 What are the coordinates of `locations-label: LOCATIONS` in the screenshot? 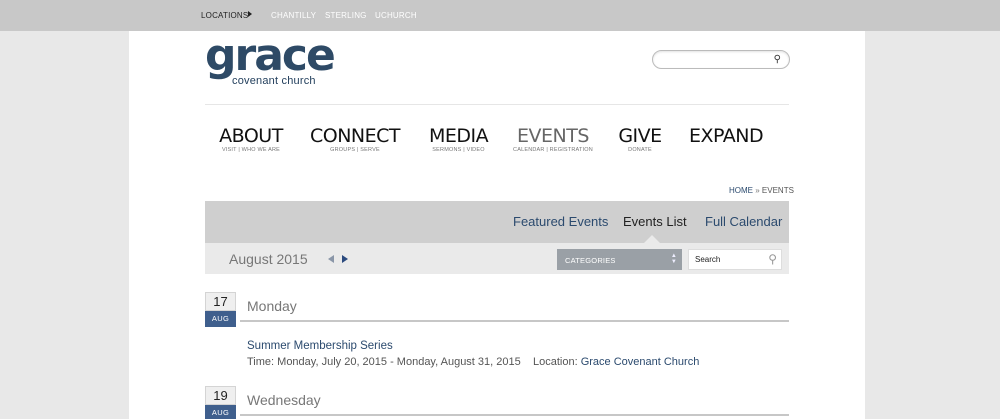 It's located at (224, 15).